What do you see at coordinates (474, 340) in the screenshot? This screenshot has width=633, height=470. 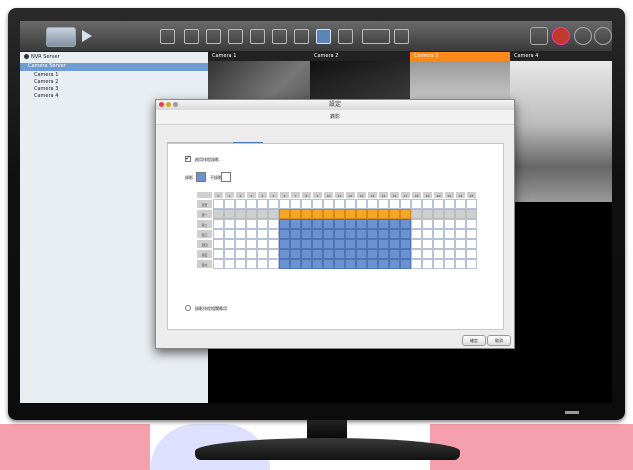 I see `ok-button: 確定` at bounding box center [474, 340].